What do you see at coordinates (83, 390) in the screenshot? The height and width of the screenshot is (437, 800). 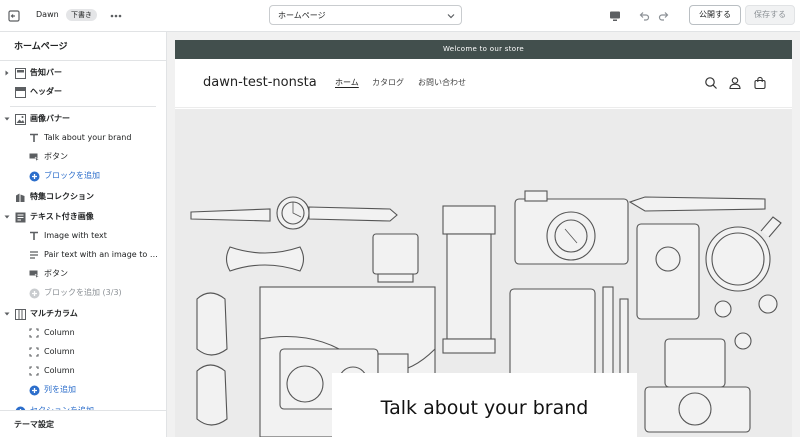 I see `add-column-button: 列を追加` at bounding box center [83, 390].